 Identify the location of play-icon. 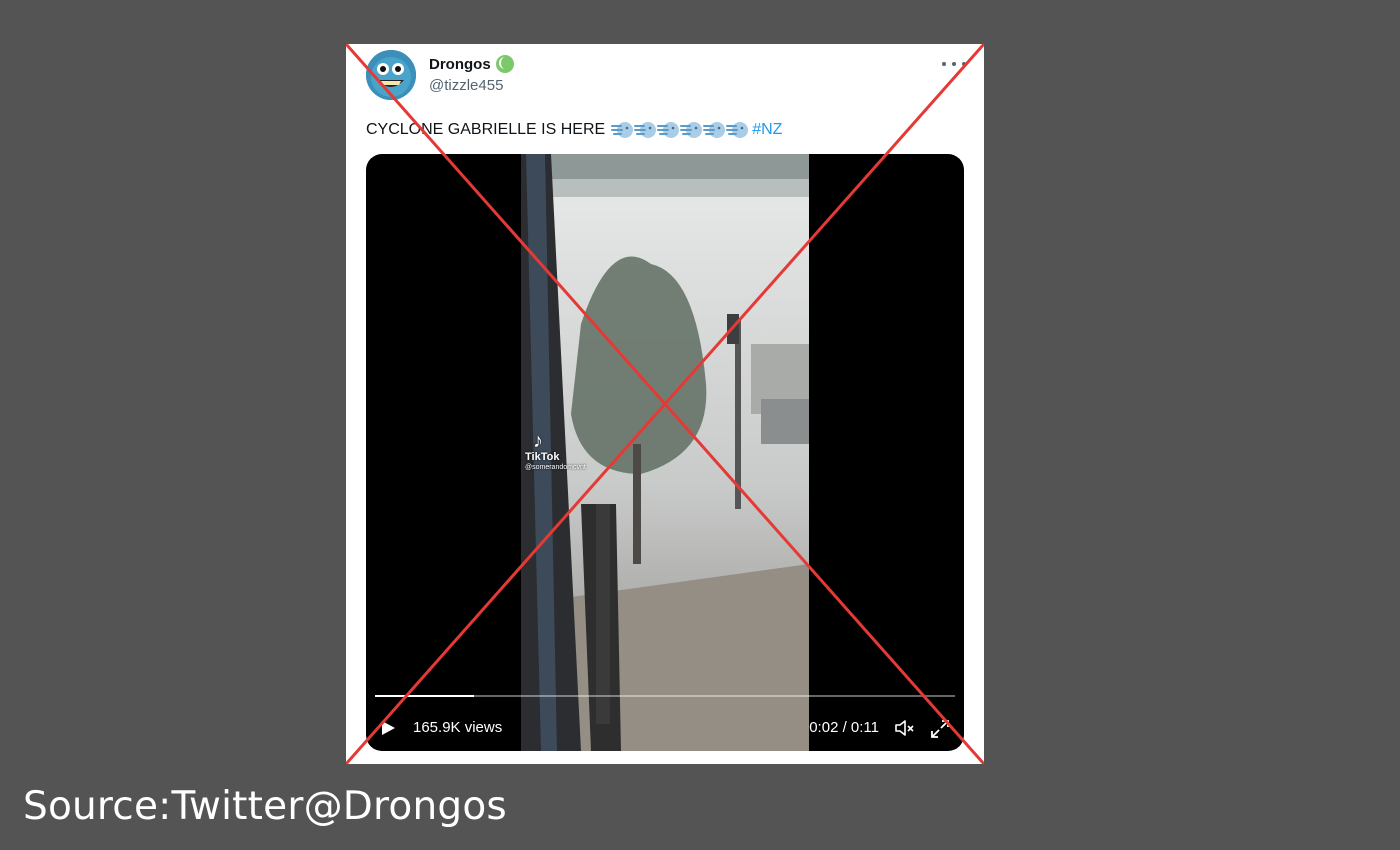
(388, 728).